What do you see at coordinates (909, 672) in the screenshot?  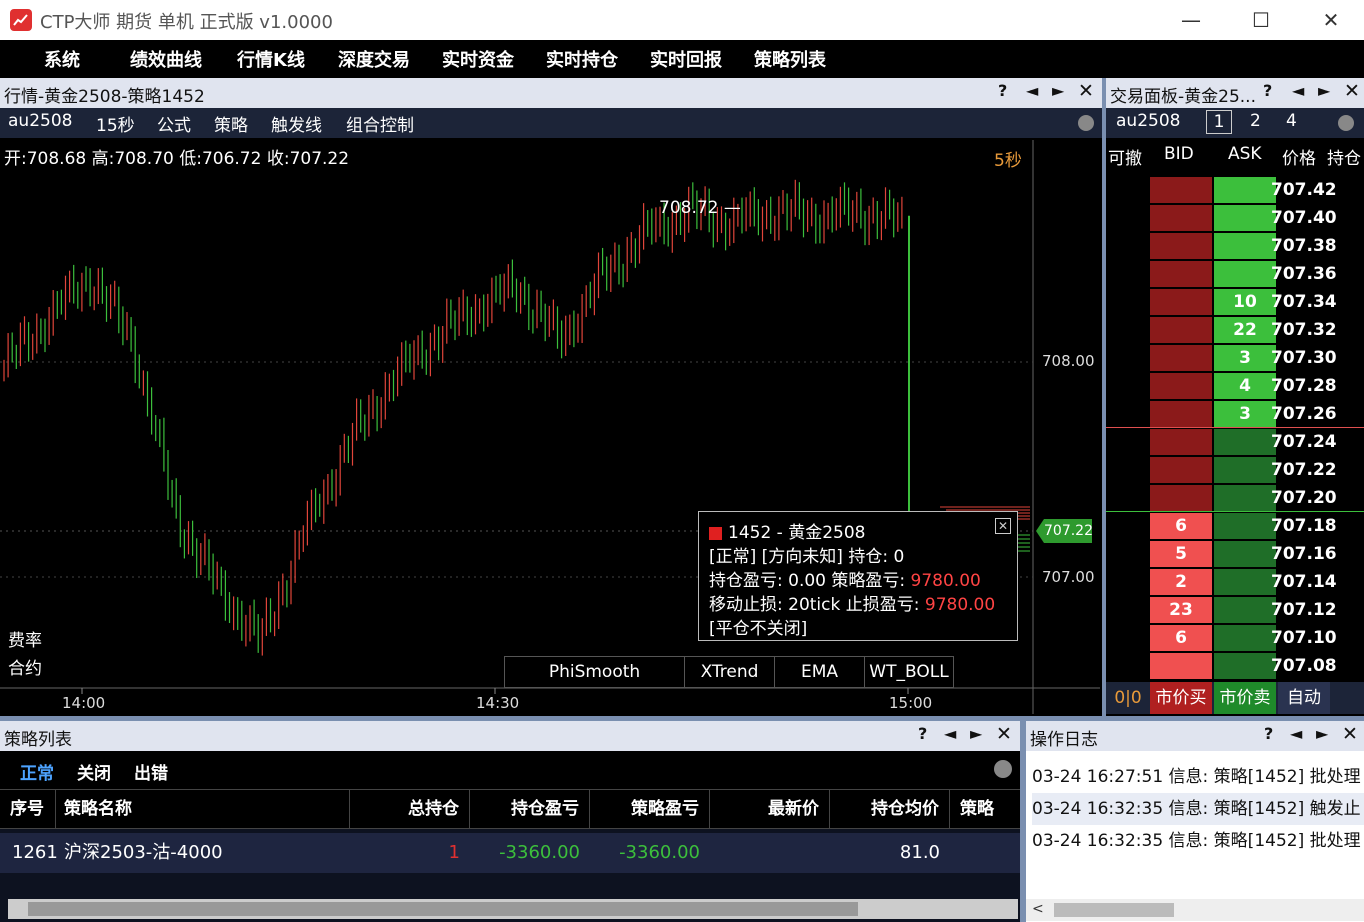 I see `indicator-wt-boll: WT_BOLL` at bounding box center [909, 672].